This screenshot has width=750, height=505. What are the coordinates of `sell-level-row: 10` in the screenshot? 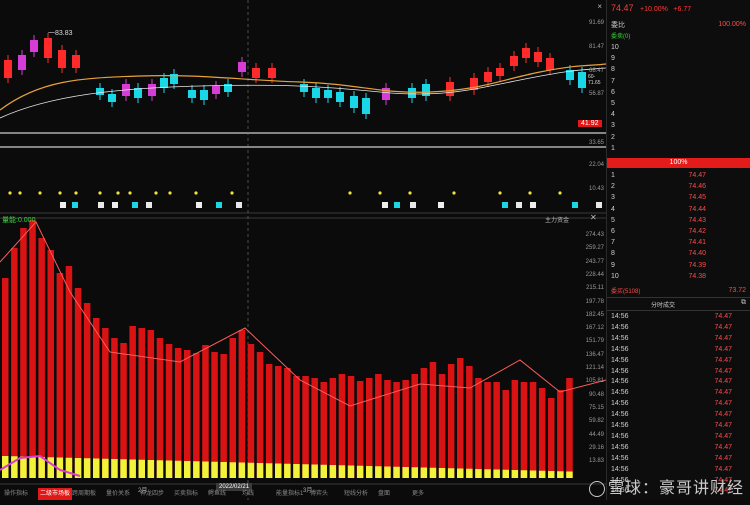 It's located at (678, 47).